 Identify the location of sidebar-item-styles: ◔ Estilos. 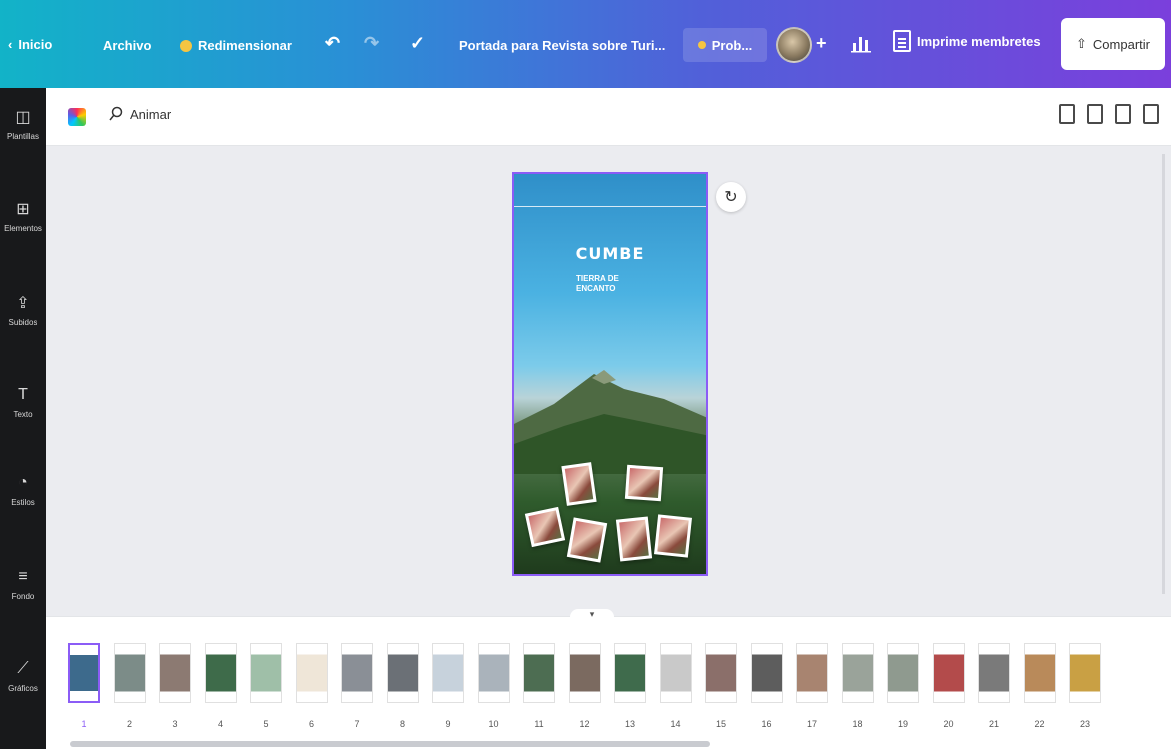
(23, 490).